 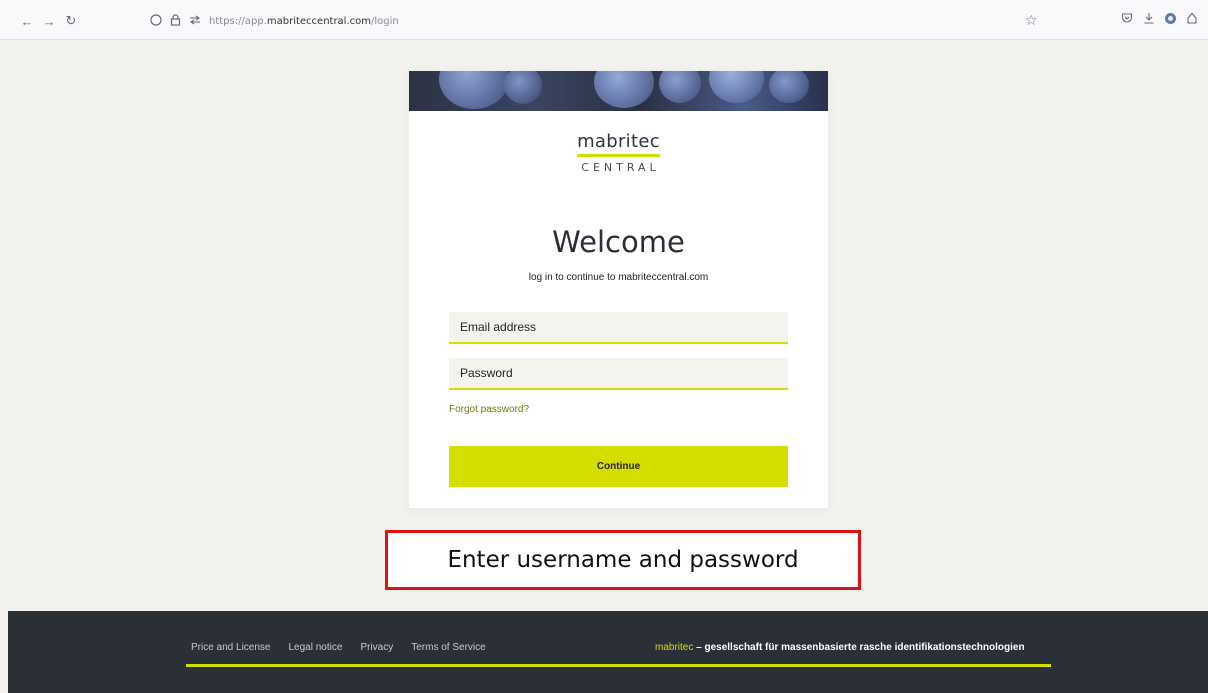 I want to click on pocket-icon, so click(x=1127, y=19).